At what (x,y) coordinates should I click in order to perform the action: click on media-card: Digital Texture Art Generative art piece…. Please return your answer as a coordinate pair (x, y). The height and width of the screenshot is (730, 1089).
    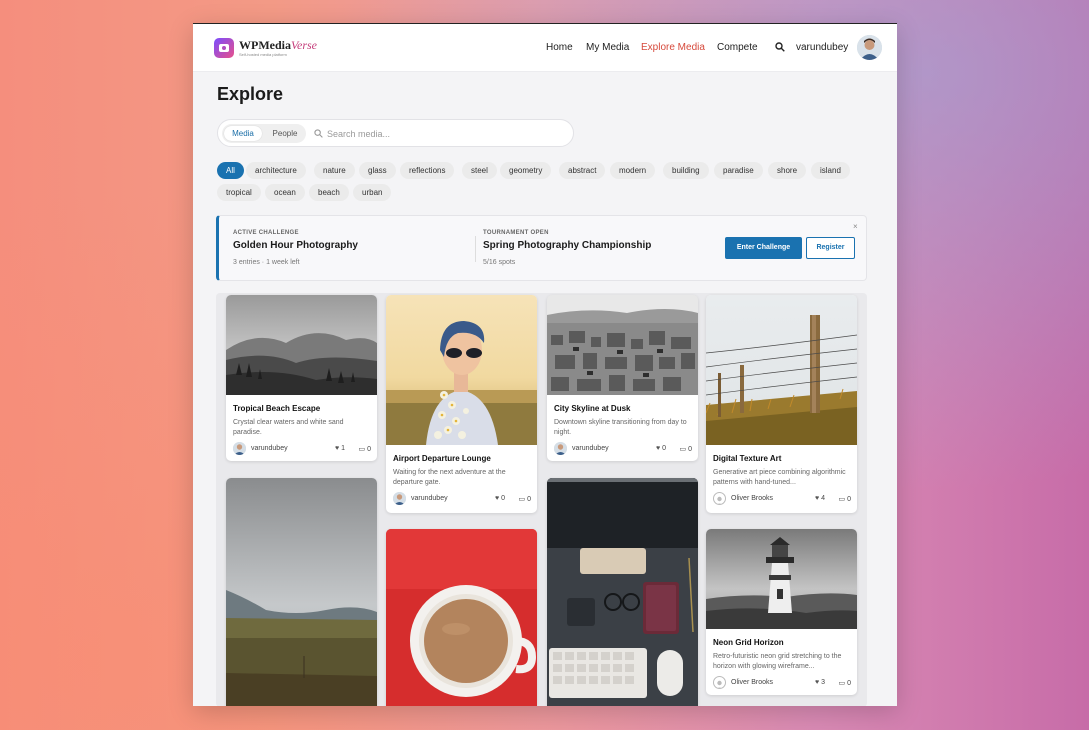
    Looking at the image, I should click on (781, 404).